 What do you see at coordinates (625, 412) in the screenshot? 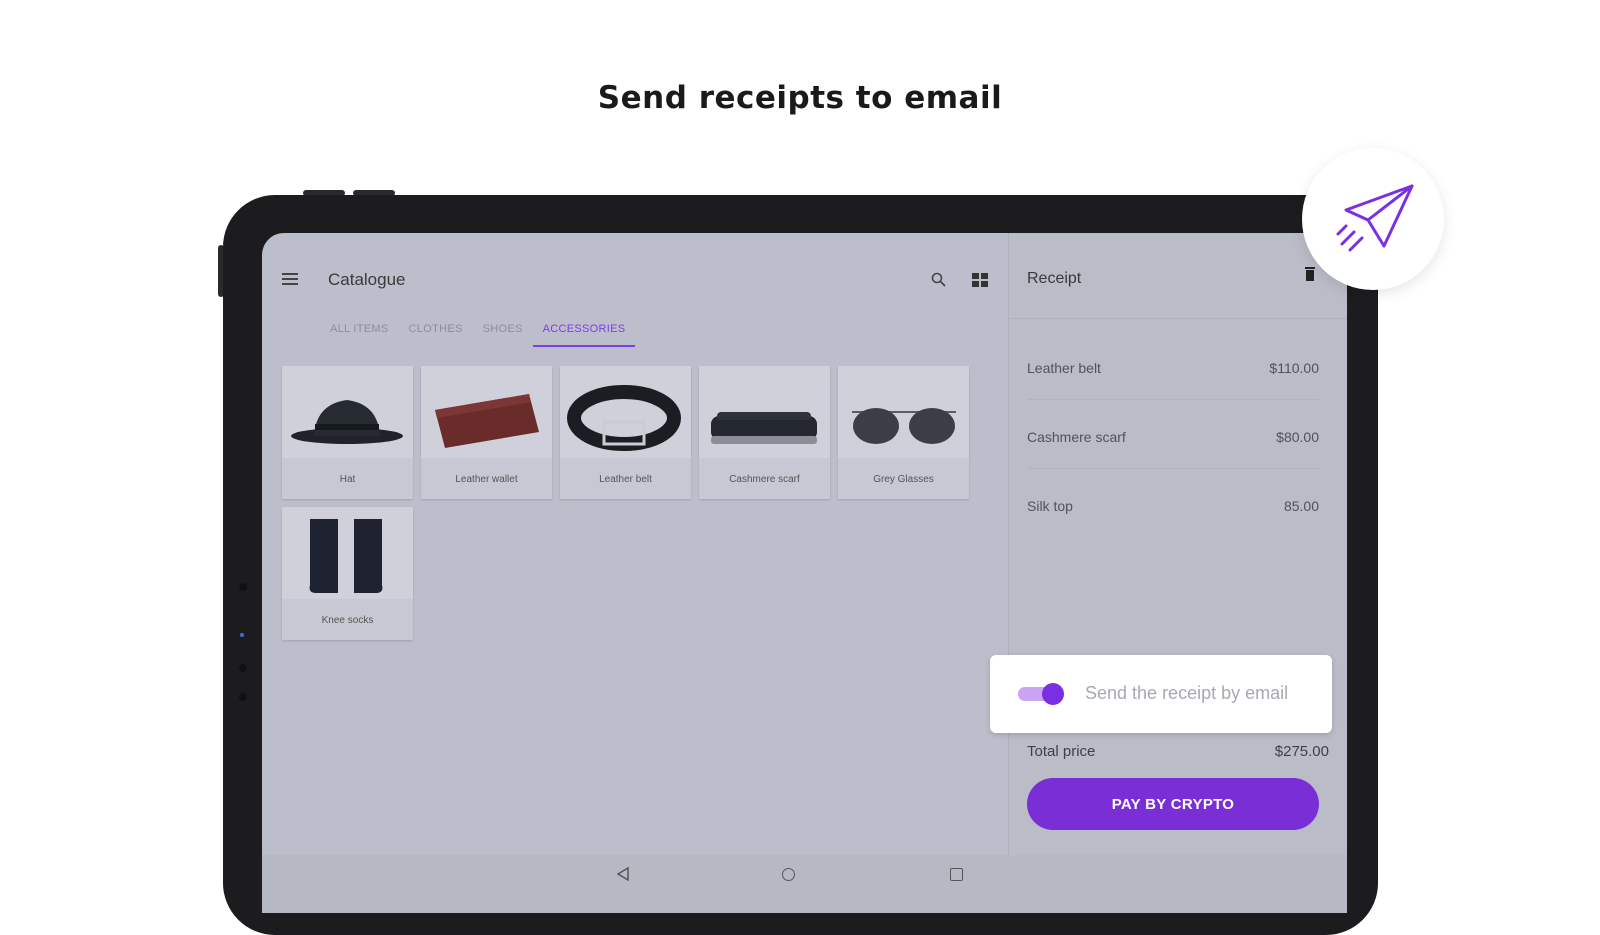
I see `belt-image` at bounding box center [625, 412].